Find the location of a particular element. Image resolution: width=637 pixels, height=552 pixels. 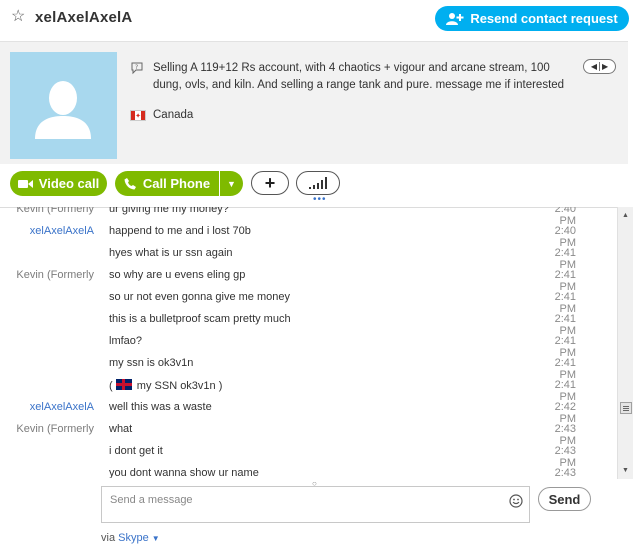

resend-contact-request-label: Resend contact request is located at coordinates (544, 18).